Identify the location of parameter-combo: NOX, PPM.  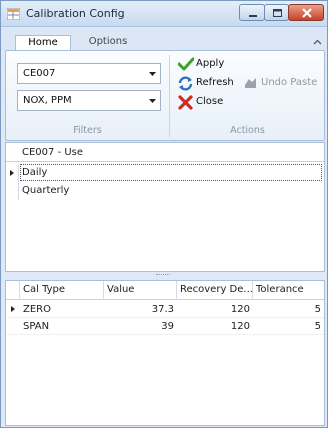
(89, 100).